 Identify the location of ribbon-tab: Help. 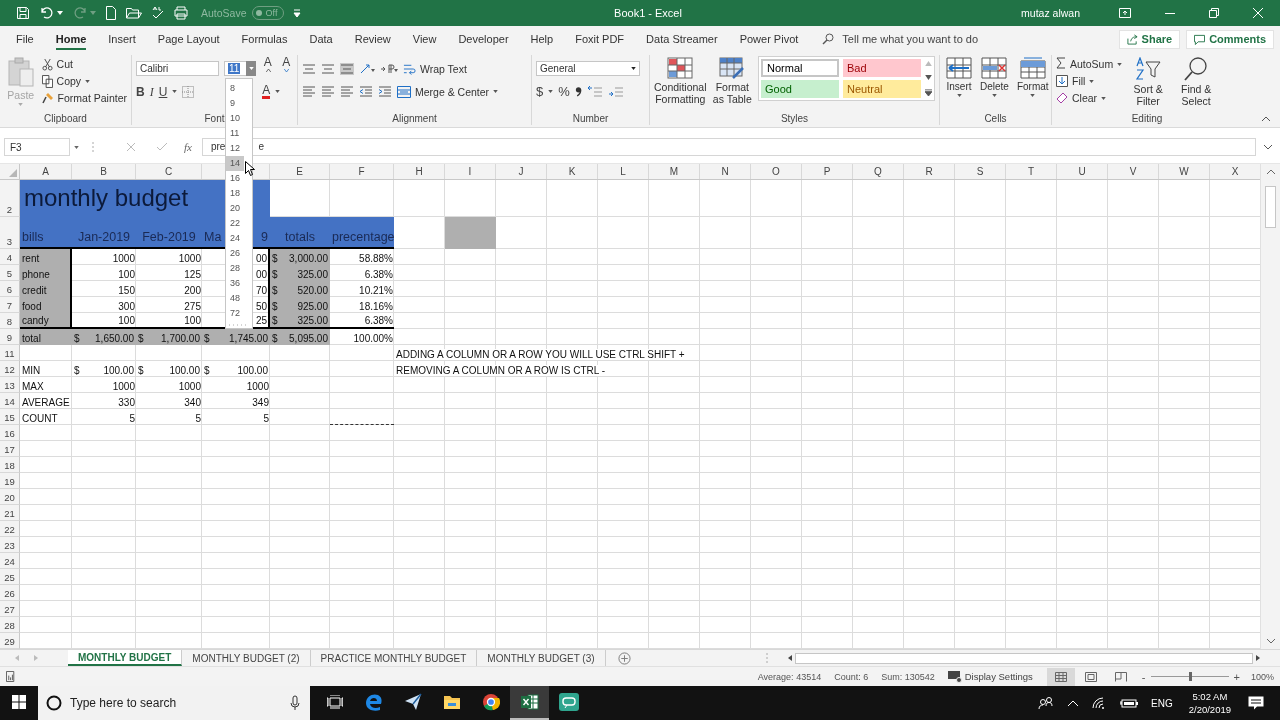
(542, 39).